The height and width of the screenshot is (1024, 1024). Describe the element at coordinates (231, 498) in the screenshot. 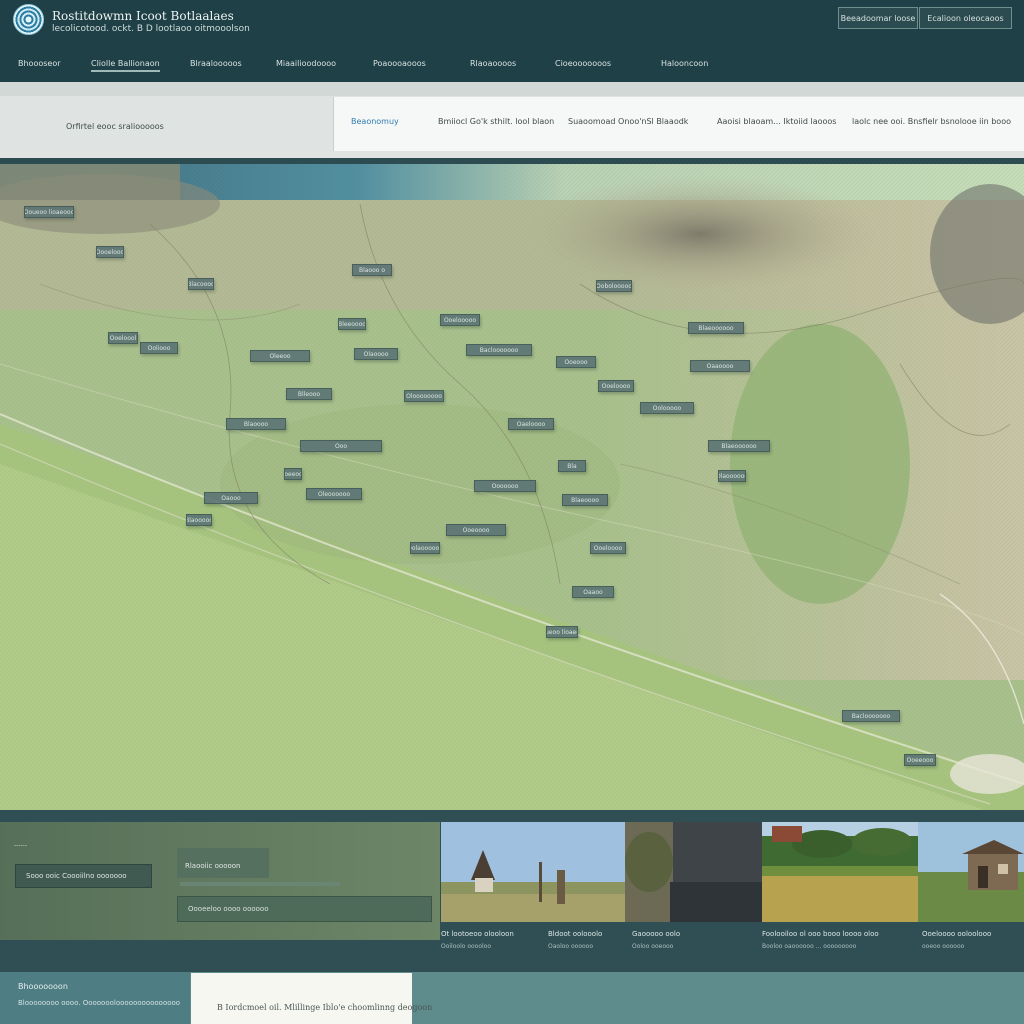

I see `map-label-28: Oaooo` at that location.